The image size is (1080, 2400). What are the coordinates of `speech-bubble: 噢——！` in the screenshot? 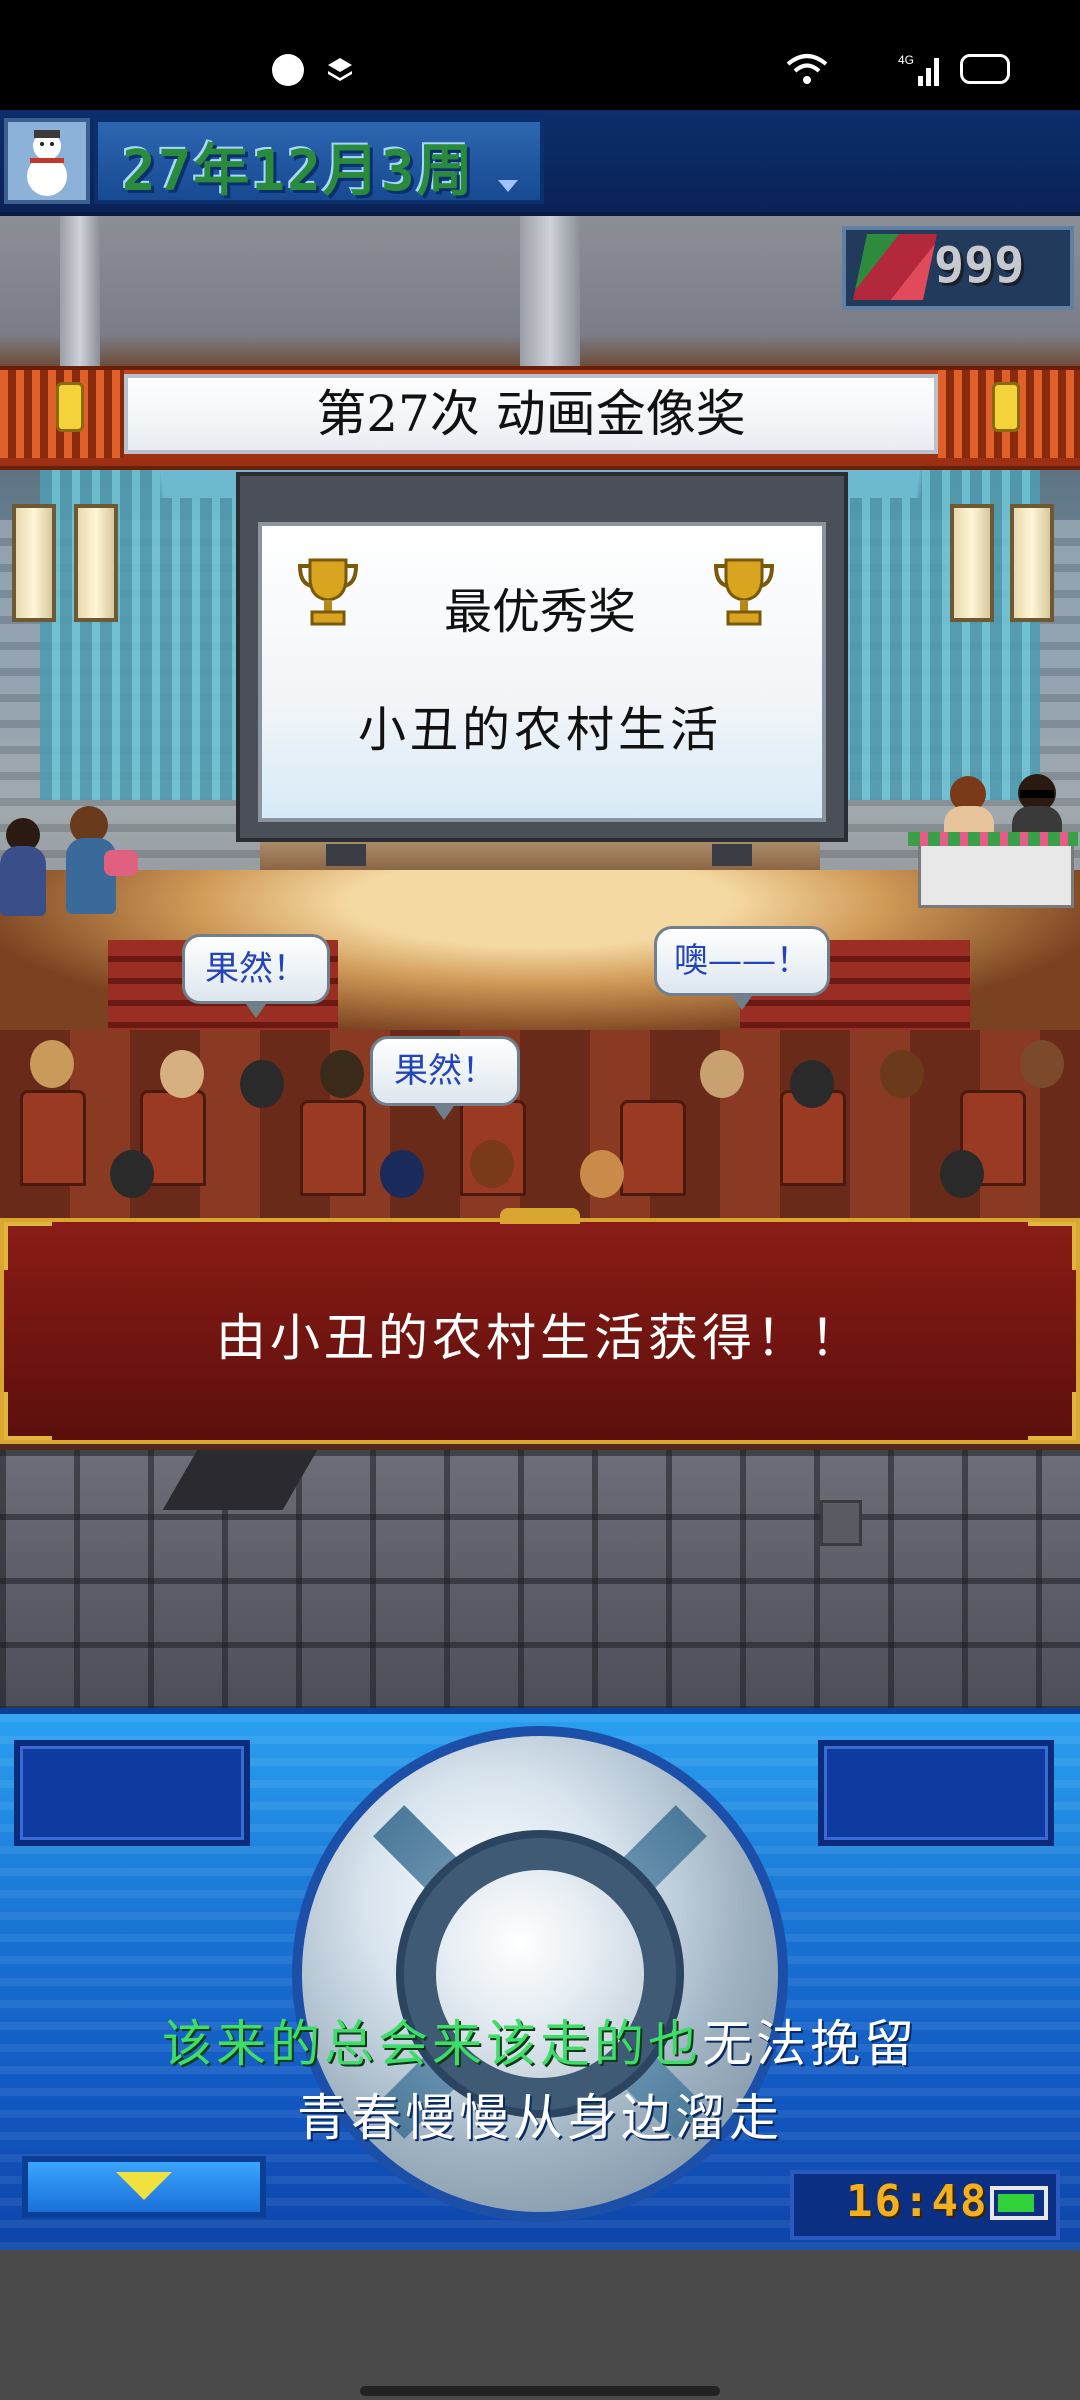 It's located at (742, 961).